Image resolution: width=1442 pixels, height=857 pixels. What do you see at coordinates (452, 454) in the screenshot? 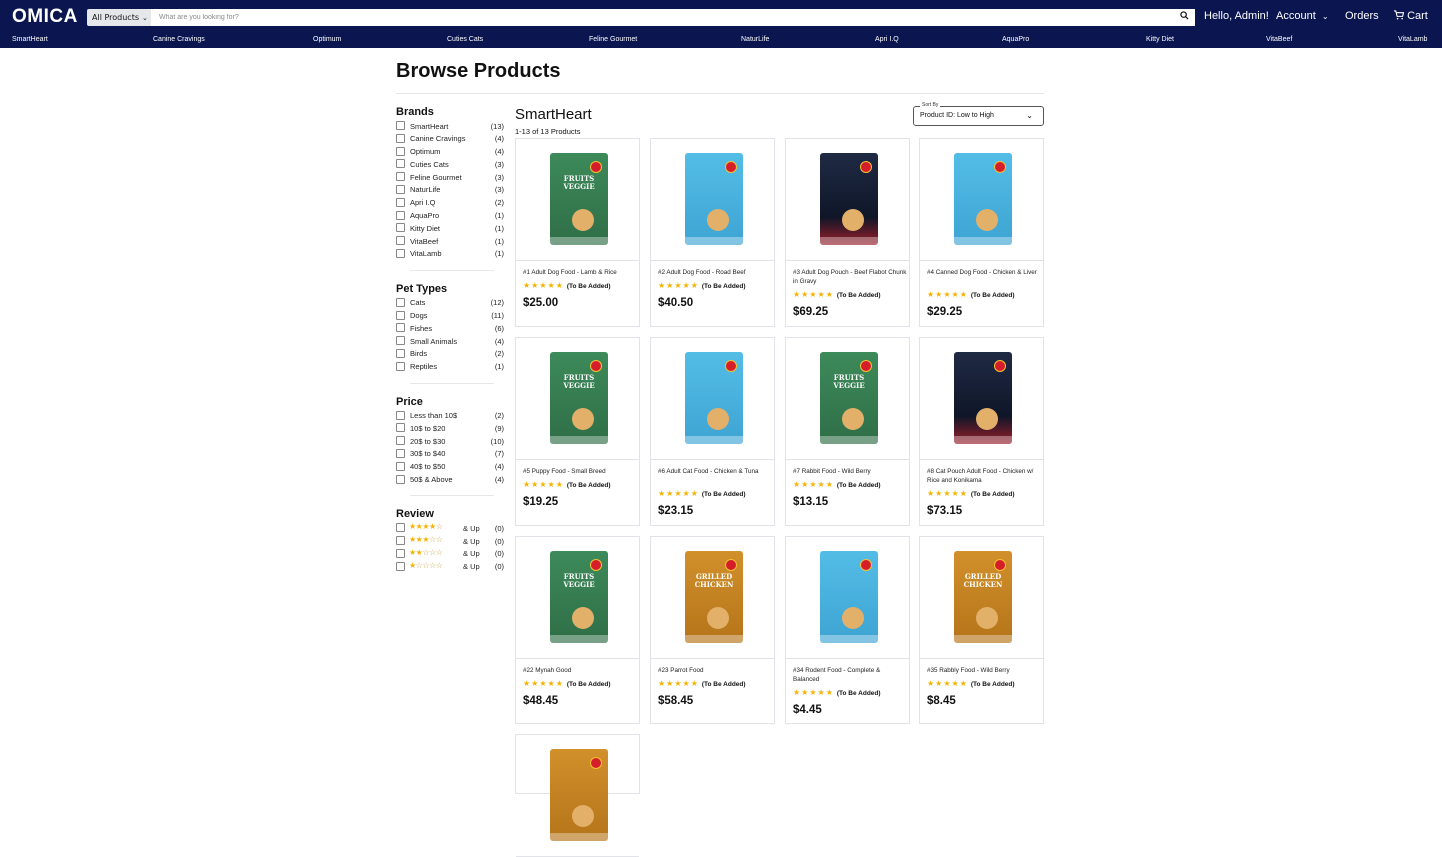
I see `filter-option: 30$ to $40 (7)` at bounding box center [452, 454].